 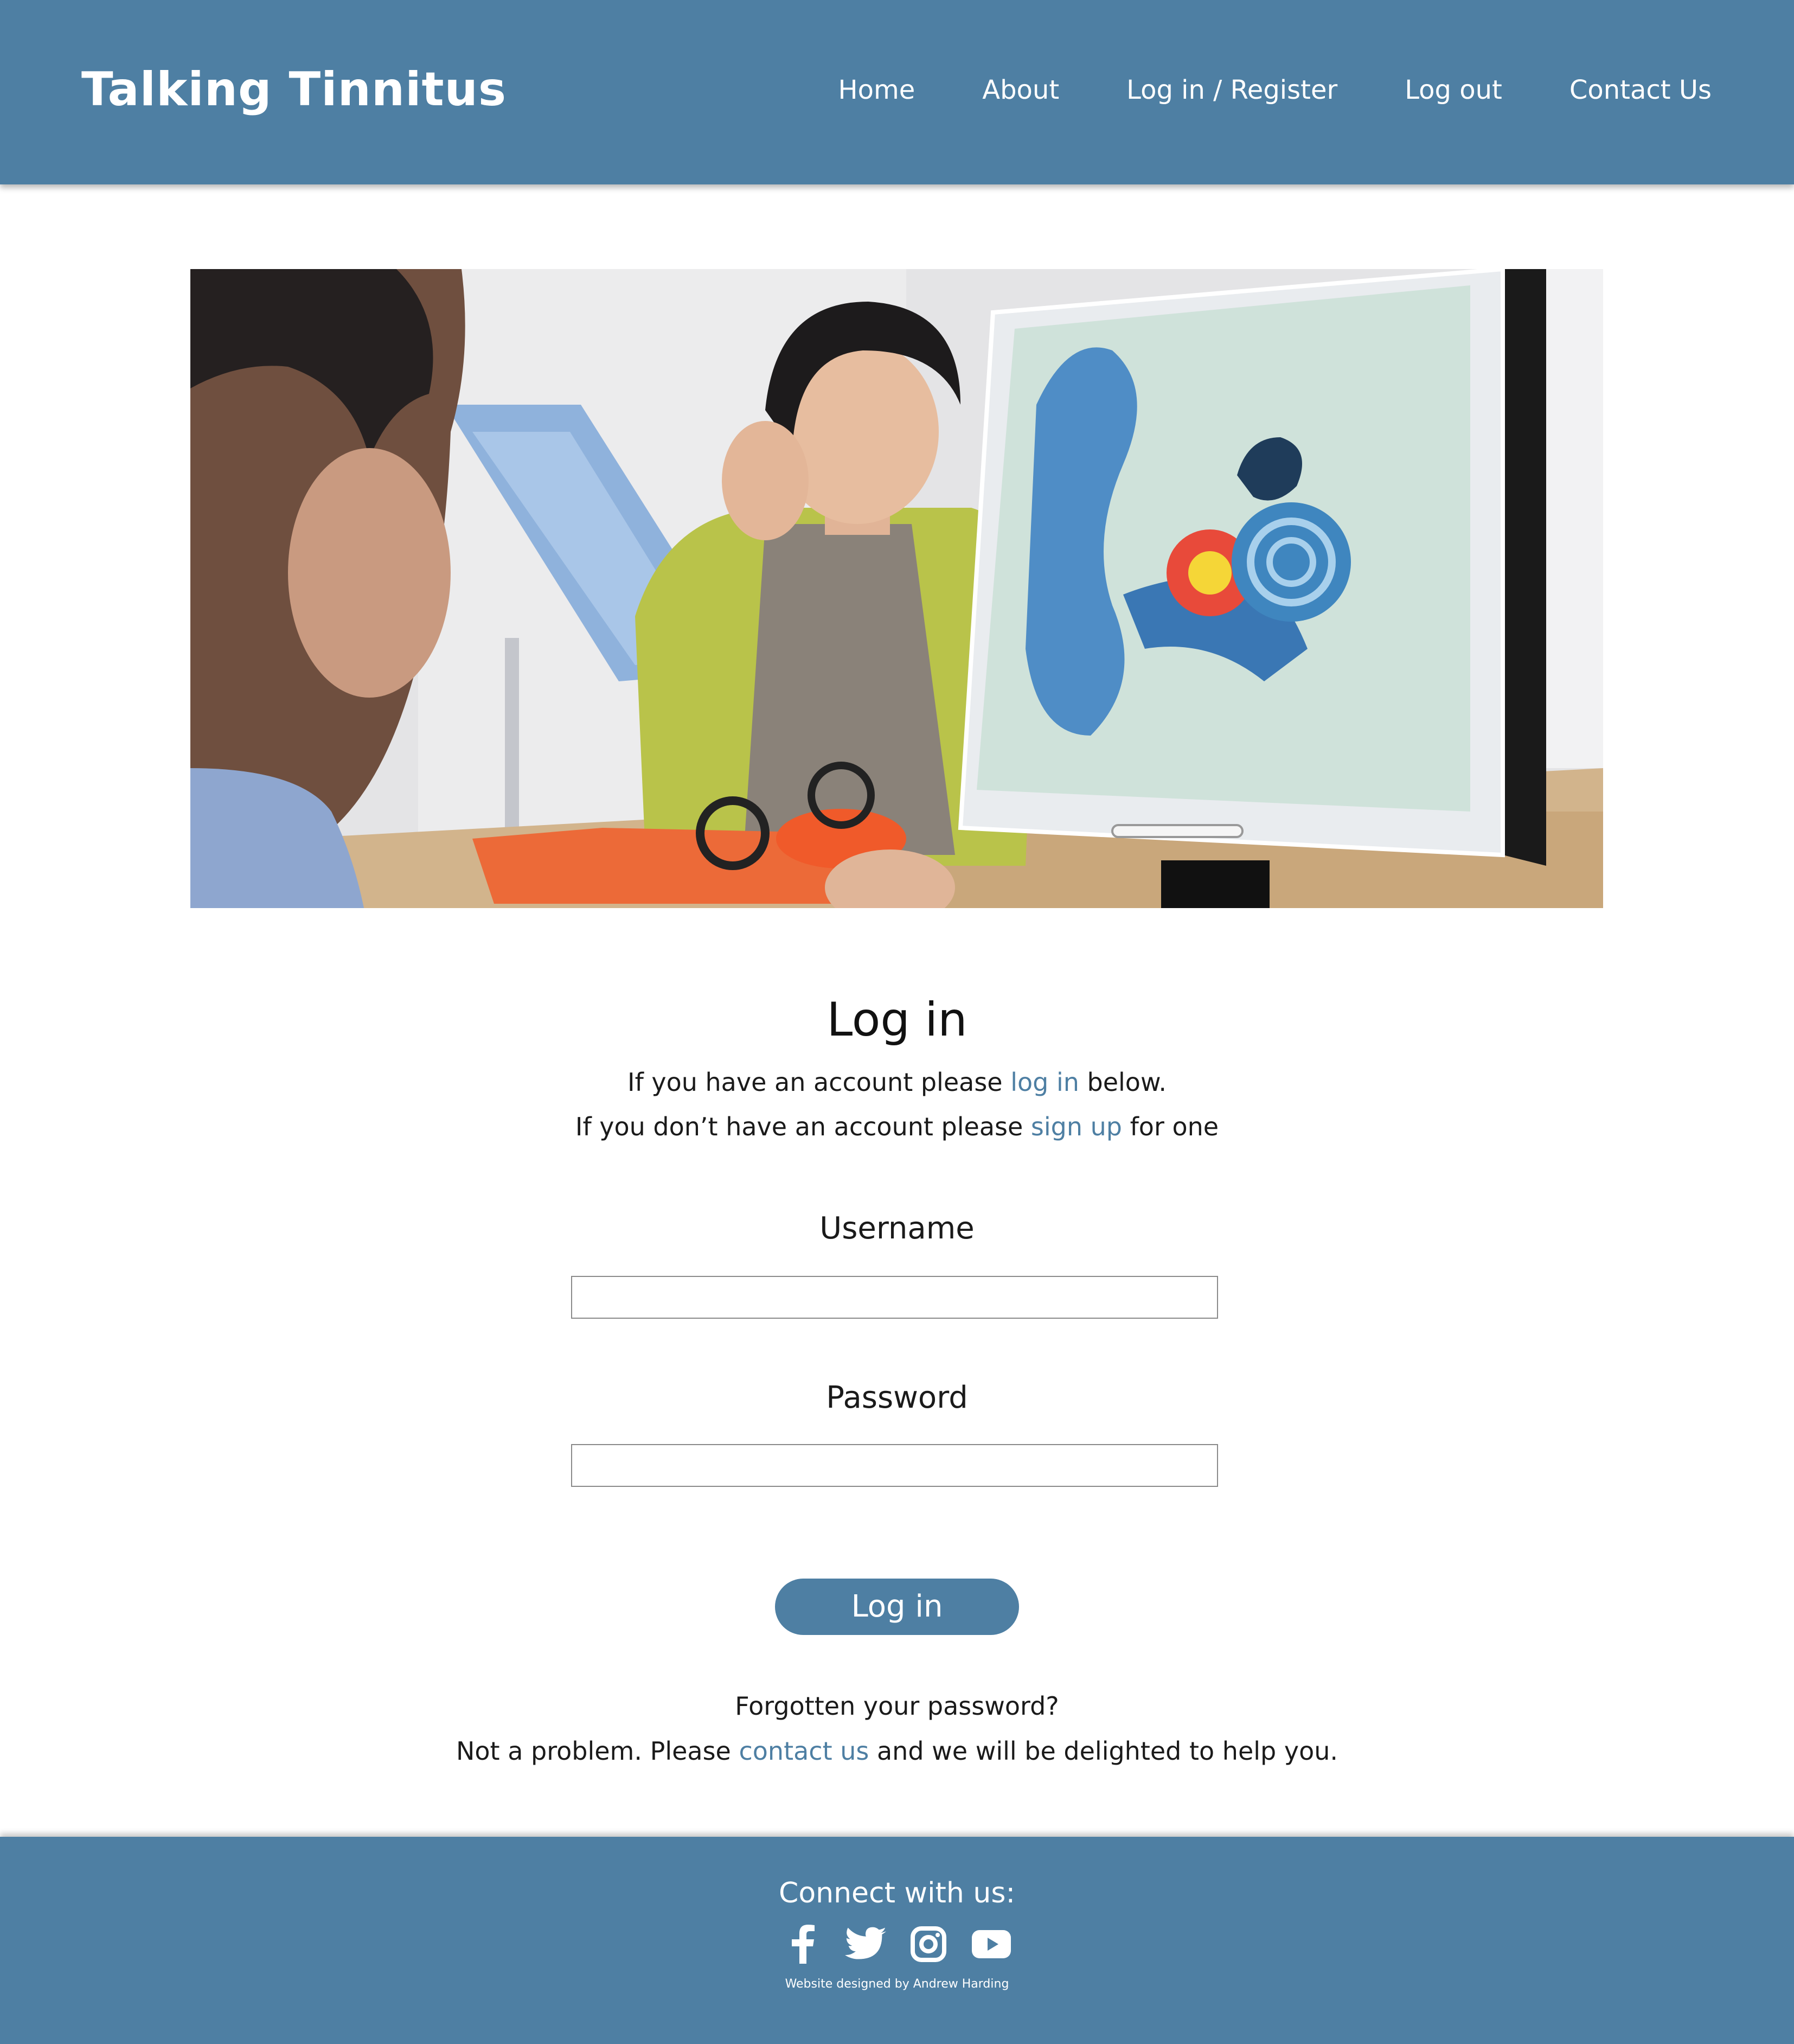 What do you see at coordinates (1231, 90) in the screenshot?
I see `nav-login-register: Log in / Register` at bounding box center [1231, 90].